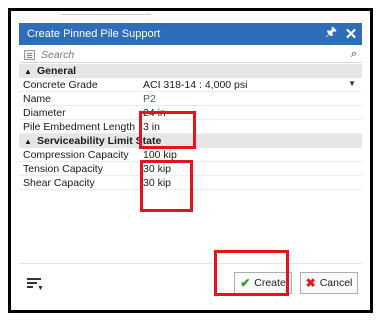 The height and width of the screenshot is (323, 383). I want to click on title-bar: Create Pinned Pile Support 🖈 ✕, so click(190, 34).